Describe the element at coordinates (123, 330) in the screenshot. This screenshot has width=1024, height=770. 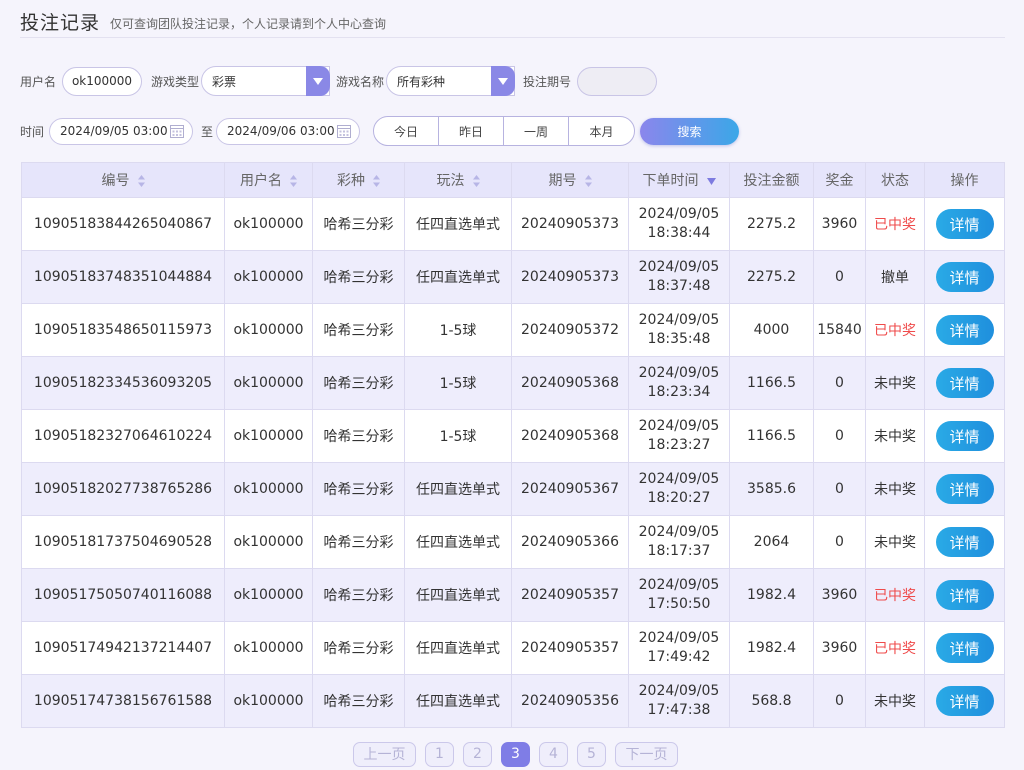
I see `cell-id: 10905183548650115973` at that location.